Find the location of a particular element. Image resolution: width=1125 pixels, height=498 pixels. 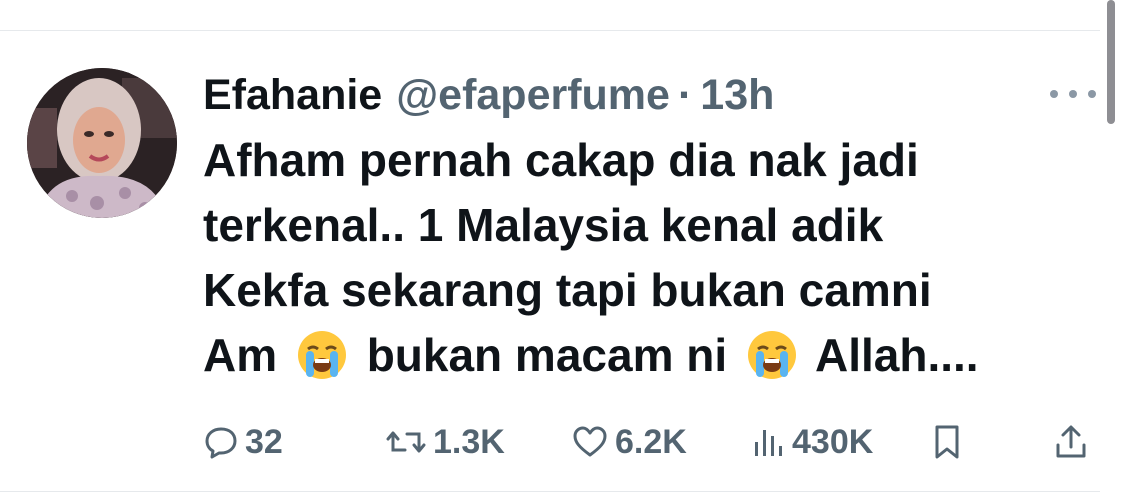

user-handle: @efaperfume is located at coordinates (533, 95).